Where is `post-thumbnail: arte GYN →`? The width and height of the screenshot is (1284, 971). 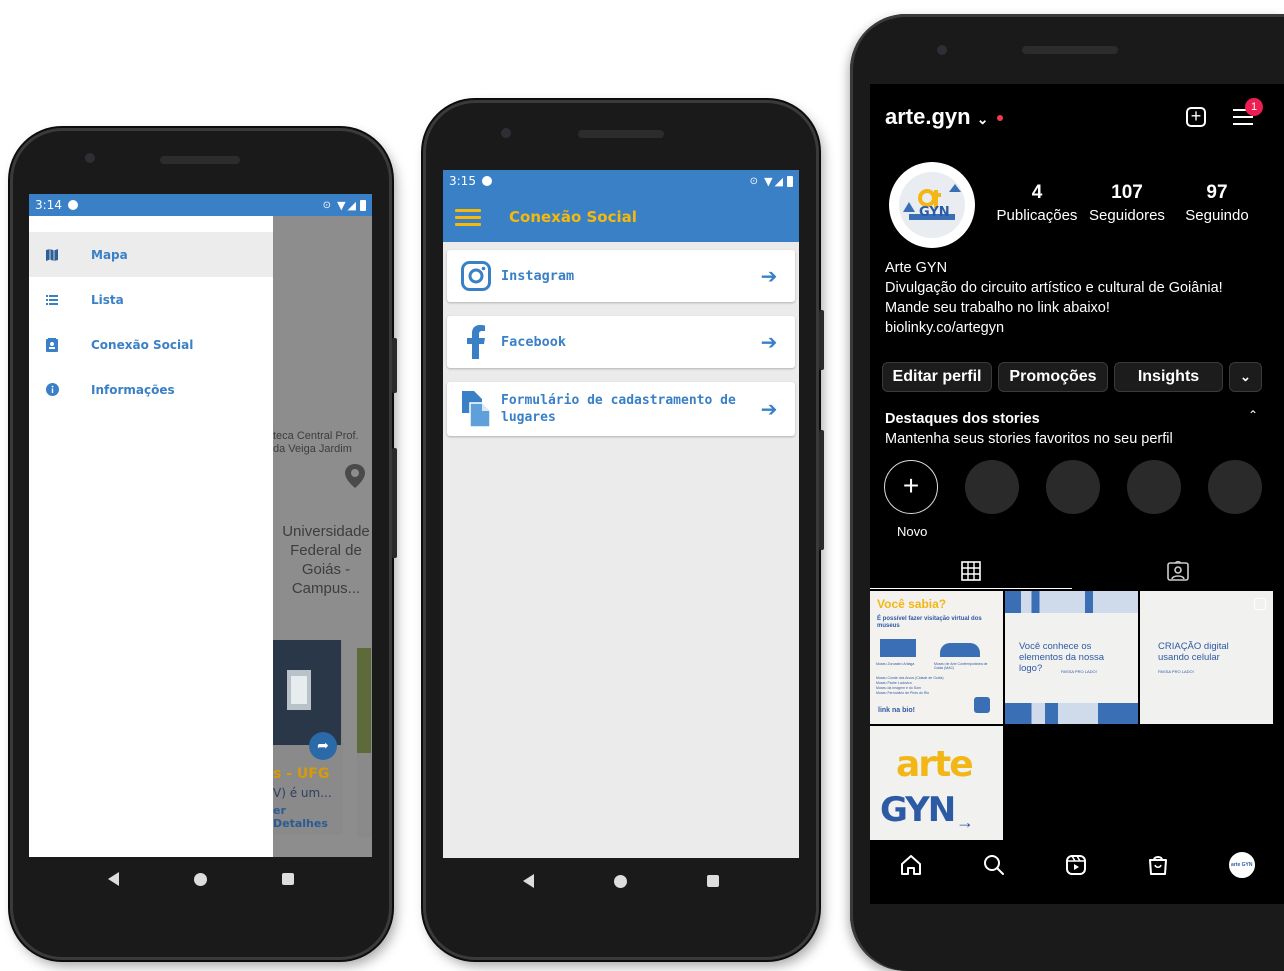
post-thumbnail: arte GYN → is located at coordinates (936, 783).